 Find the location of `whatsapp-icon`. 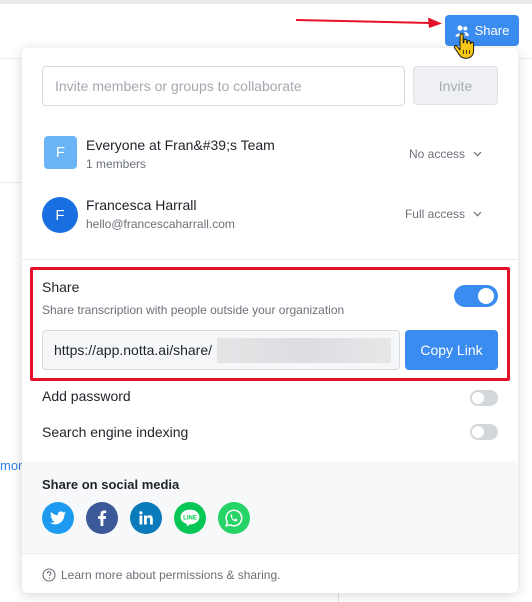

whatsapp-icon is located at coordinates (234, 518).